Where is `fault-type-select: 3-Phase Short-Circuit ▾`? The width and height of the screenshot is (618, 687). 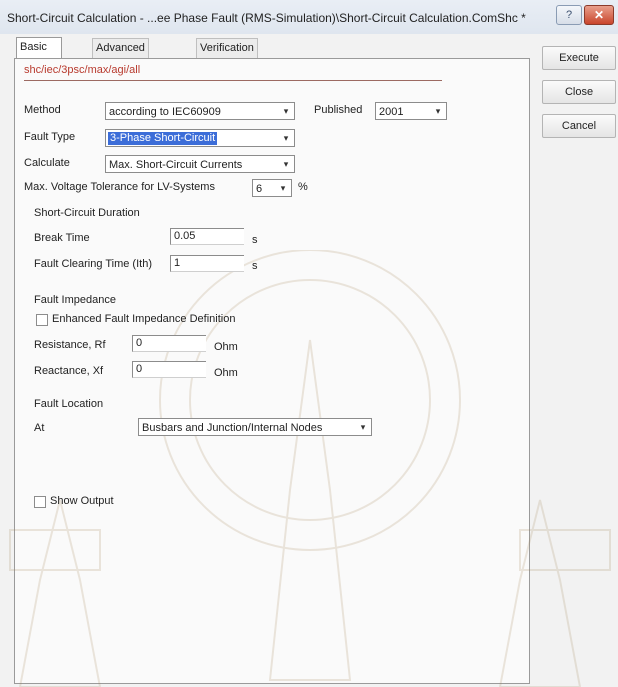 fault-type-select: 3-Phase Short-Circuit ▾ is located at coordinates (200, 138).